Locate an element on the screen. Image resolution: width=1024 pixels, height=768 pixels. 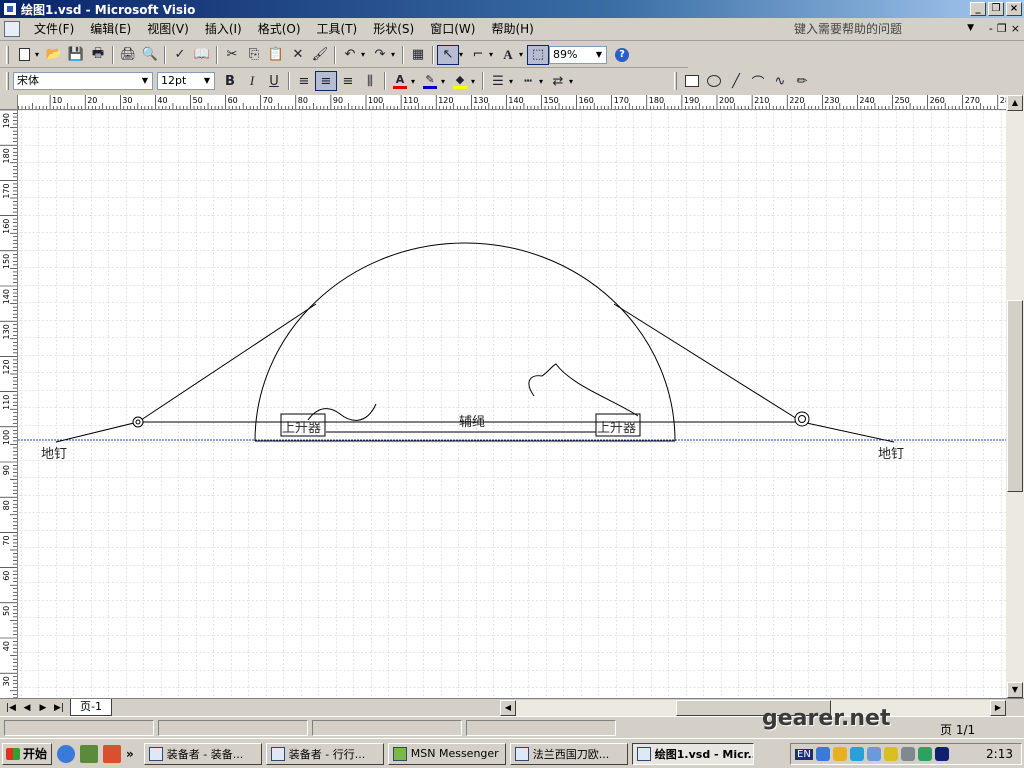
underline-button: U is located at coordinates (274, 81).